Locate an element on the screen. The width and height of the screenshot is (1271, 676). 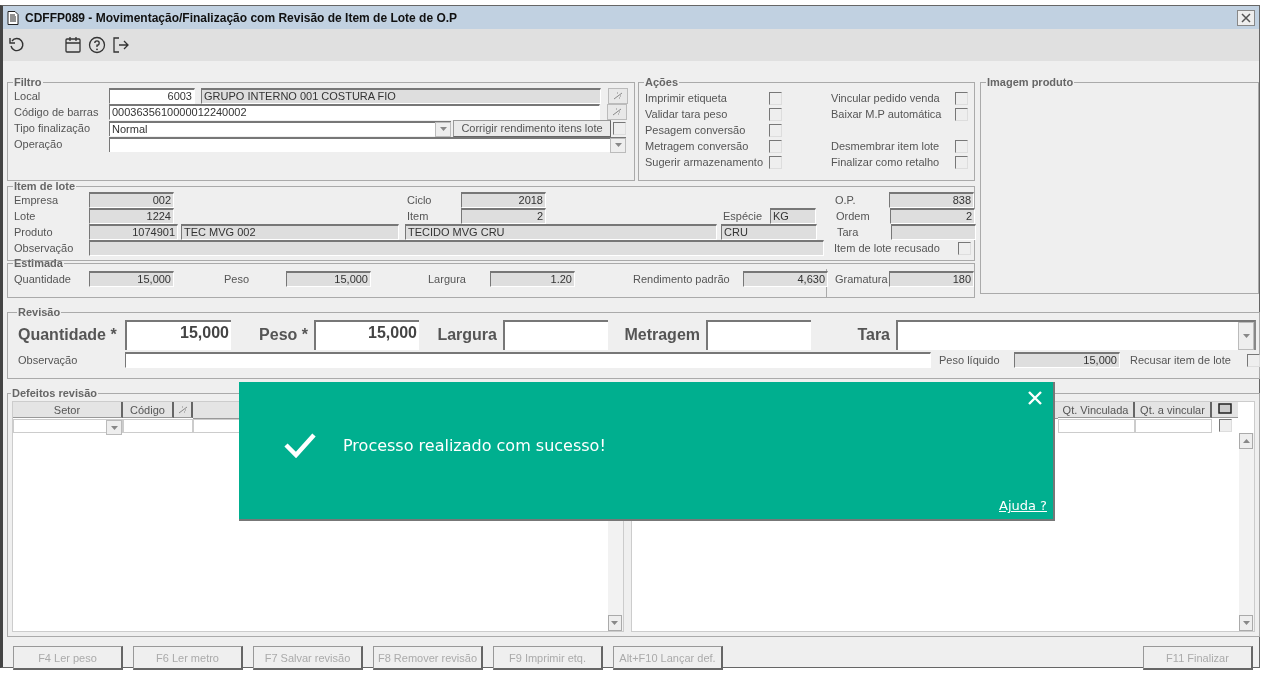
input-field: 1224 is located at coordinates (131, 216).